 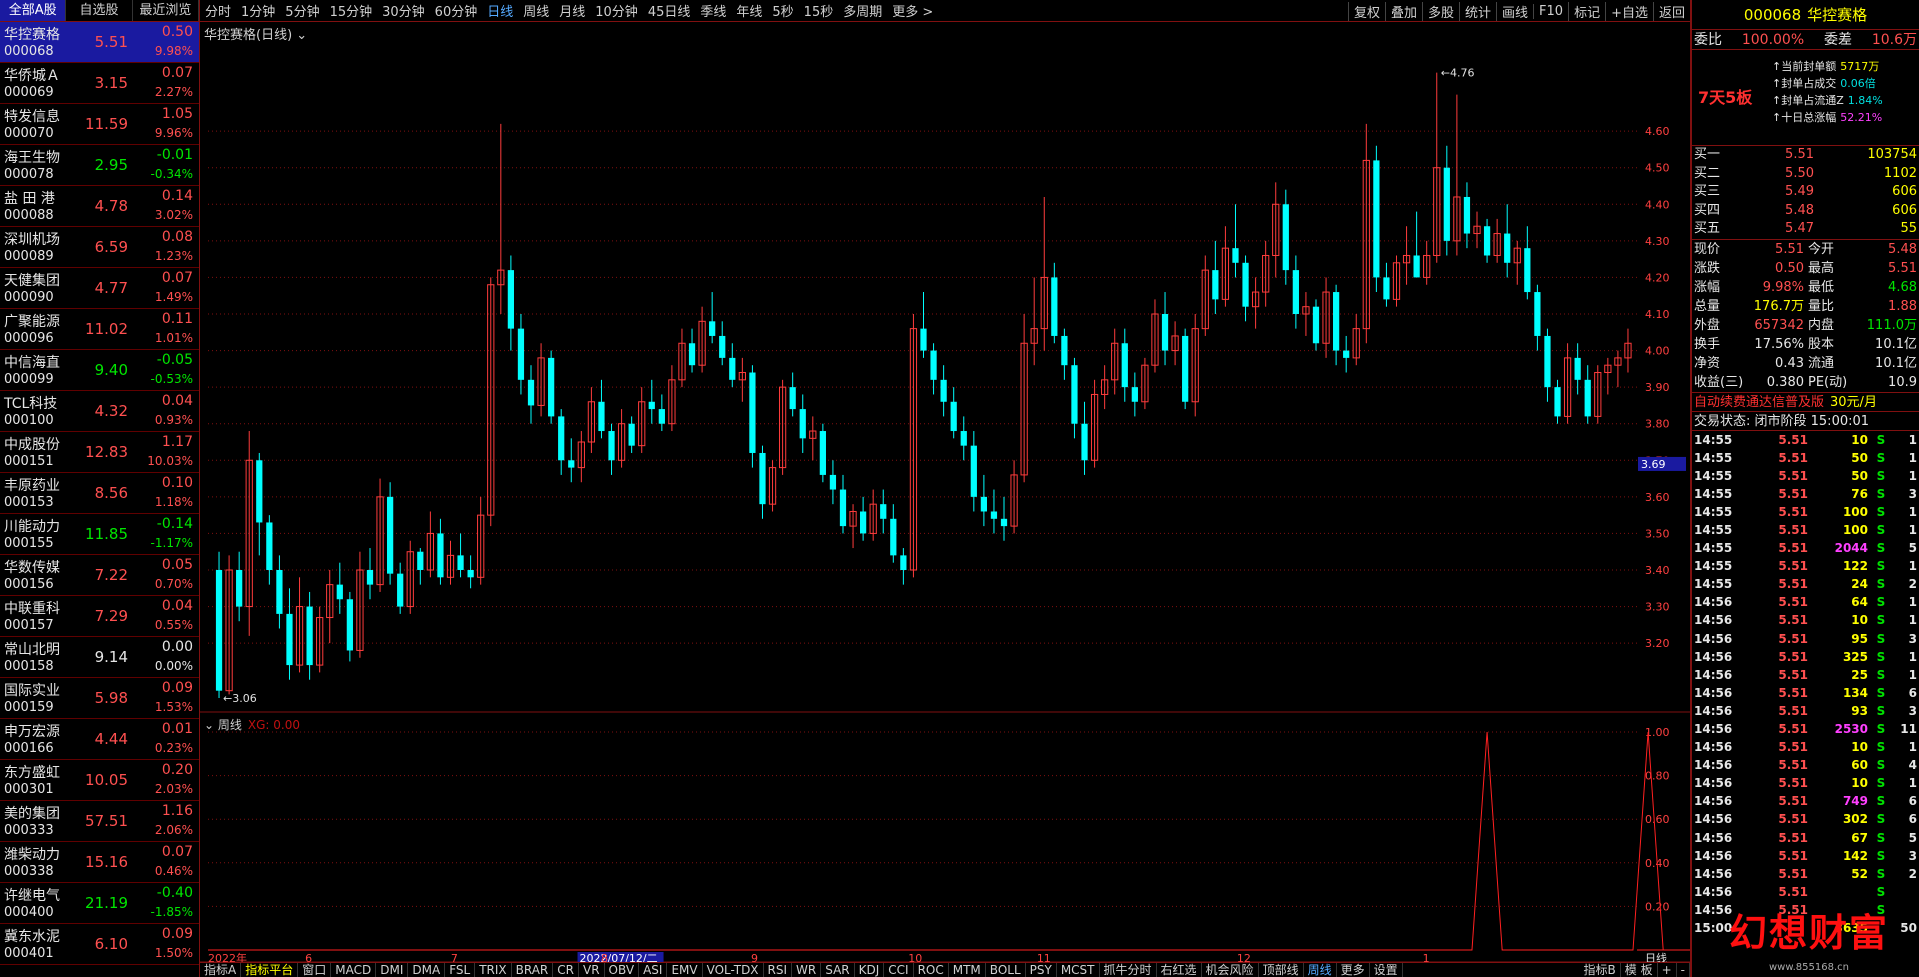 I want to click on indicator-tab: 机会风险, so click(x=1230, y=970).